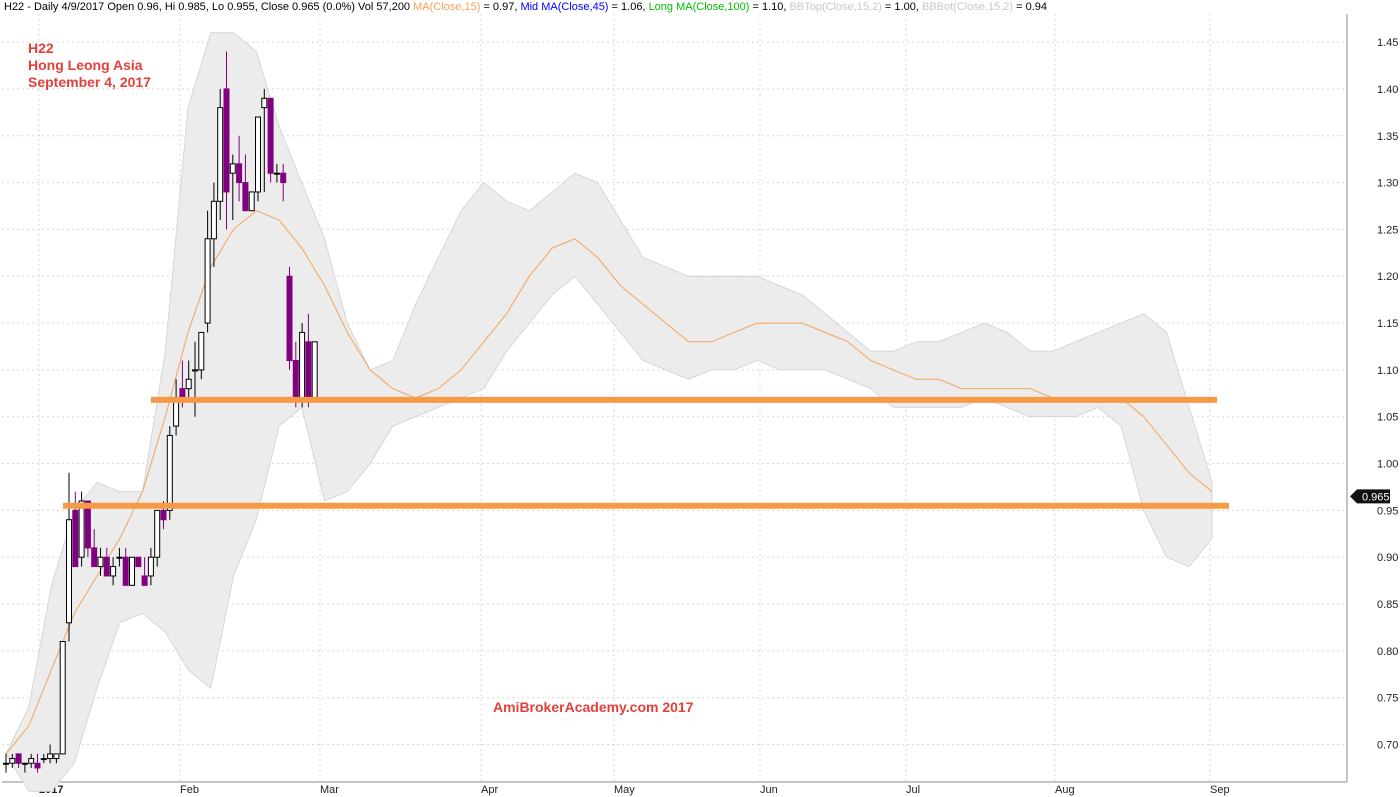 The height and width of the screenshot is (797, 1400). Describe the element at coordinates (1387, 465) in the screenshot. I see `y-tick-label: 1.00` at that location.